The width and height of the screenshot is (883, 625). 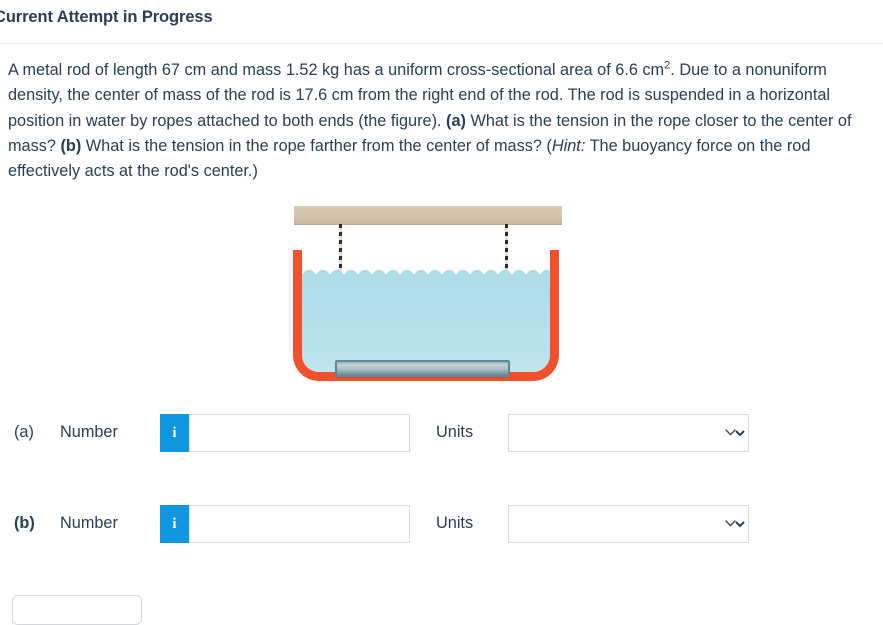 I want to click on part-label-a: (a), so click(x=24, y=432).